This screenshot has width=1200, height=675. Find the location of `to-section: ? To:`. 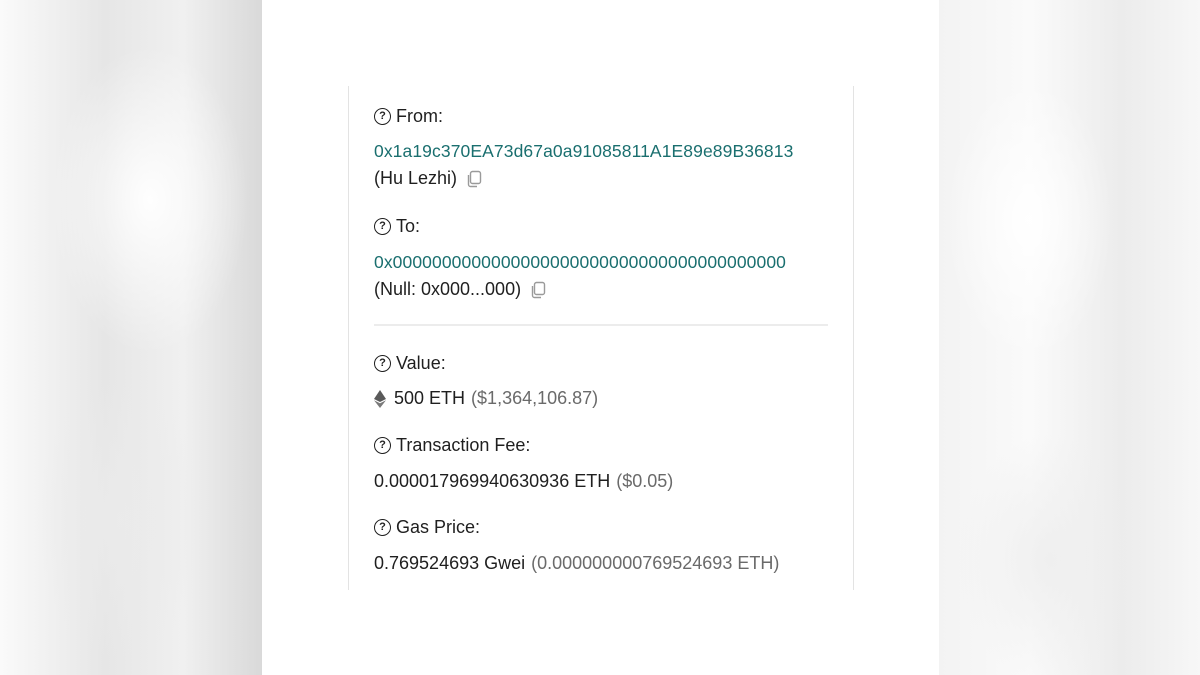

to-section: ? To: is located at coordinates (601, 226).